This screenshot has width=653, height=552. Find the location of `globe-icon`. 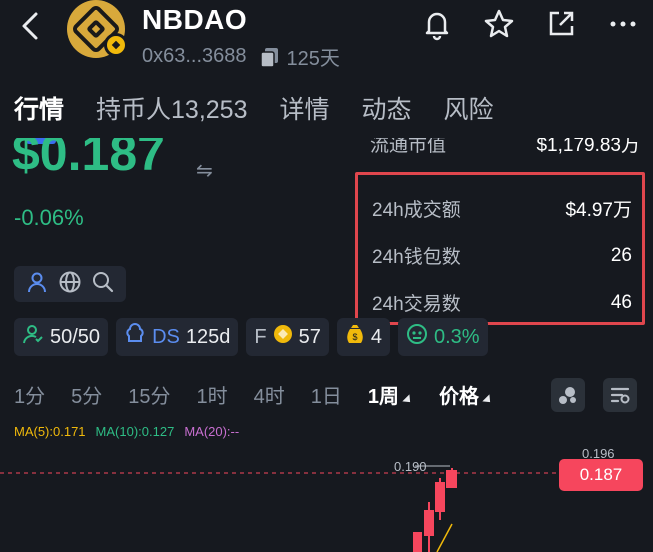

globe-icon is located at coordinates (70, 284).